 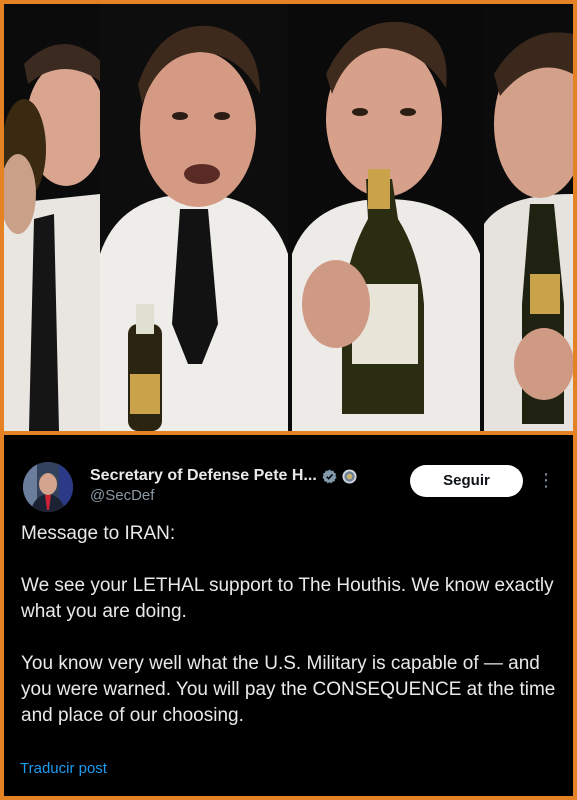 What do you see at coordinates (63, 768) in the screenshot?
I see `translate-post-link: Traducir post` at bounding box center [63, 768].